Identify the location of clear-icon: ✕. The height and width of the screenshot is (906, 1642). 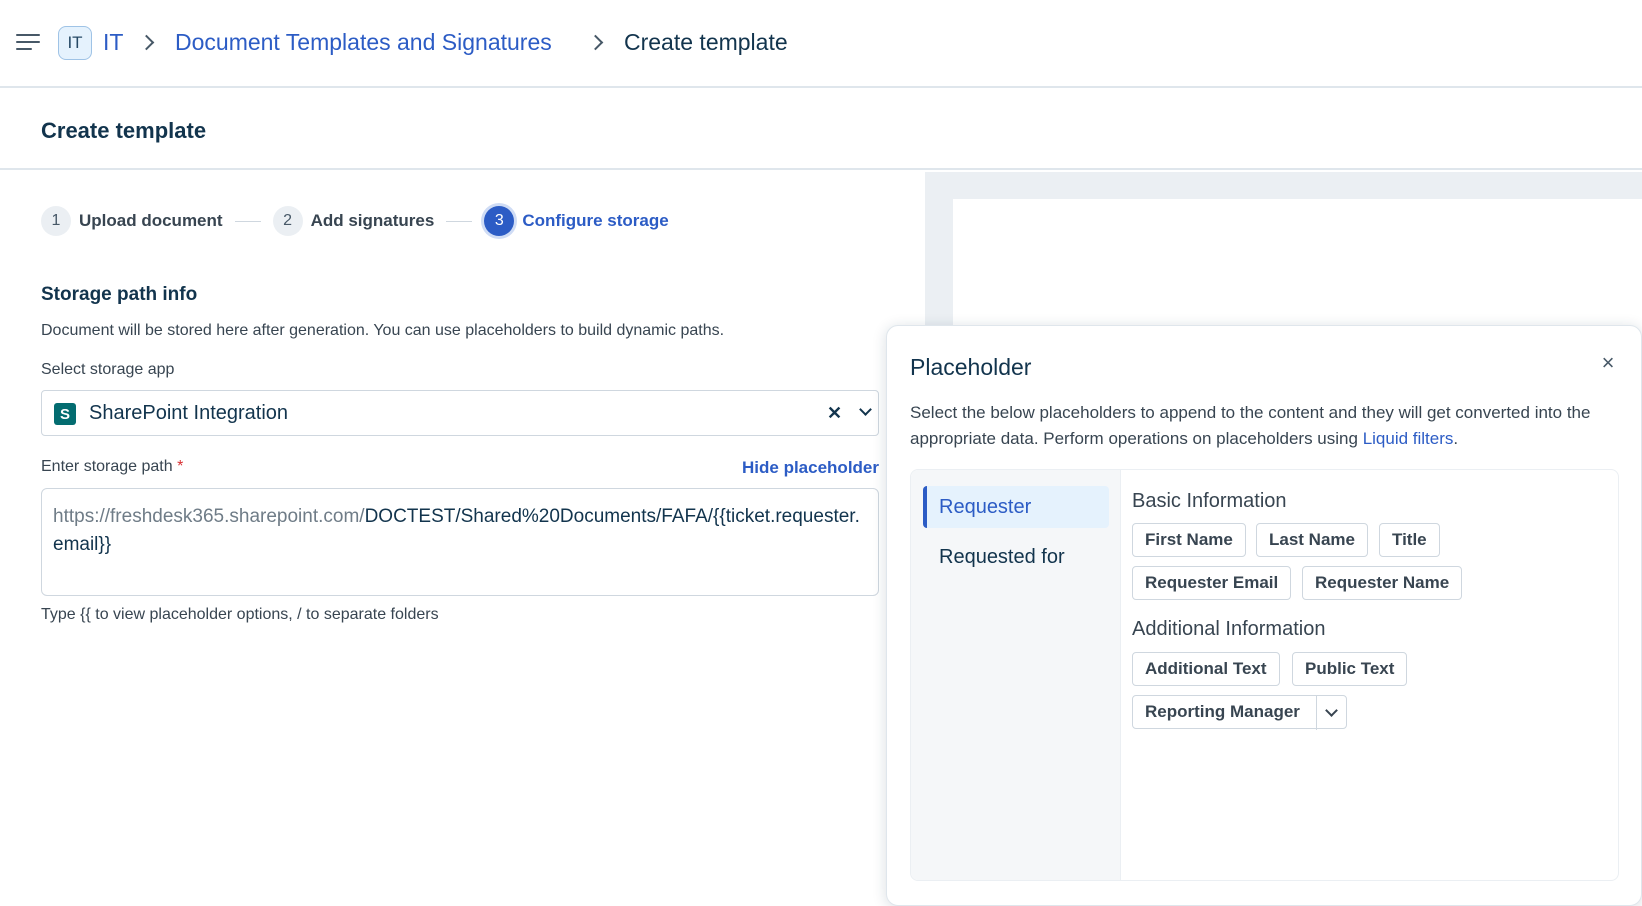
(834, 413).